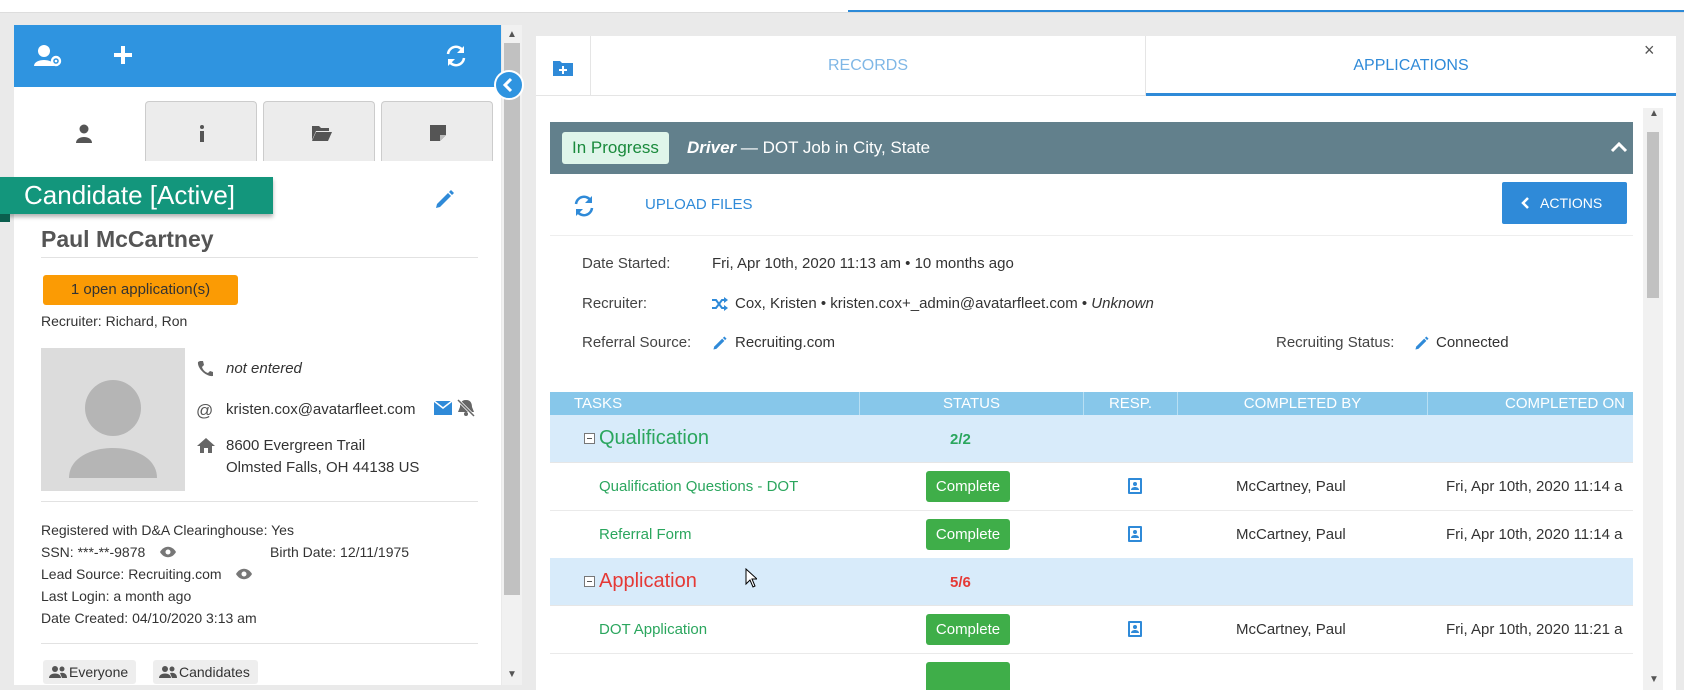 The height and width of the screenshot is (690, 1684). Describe the element at coordinates (205, 371) in the screenshot. I see `phone-icon` at that location.